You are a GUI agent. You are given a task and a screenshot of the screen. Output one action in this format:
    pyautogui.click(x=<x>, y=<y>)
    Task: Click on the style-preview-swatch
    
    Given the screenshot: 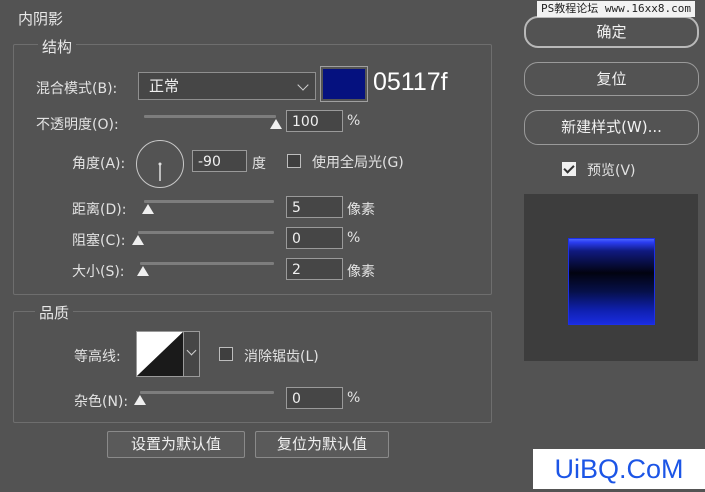 What is the action you would take?
    pyautogui.click(x=611, y=281)
    